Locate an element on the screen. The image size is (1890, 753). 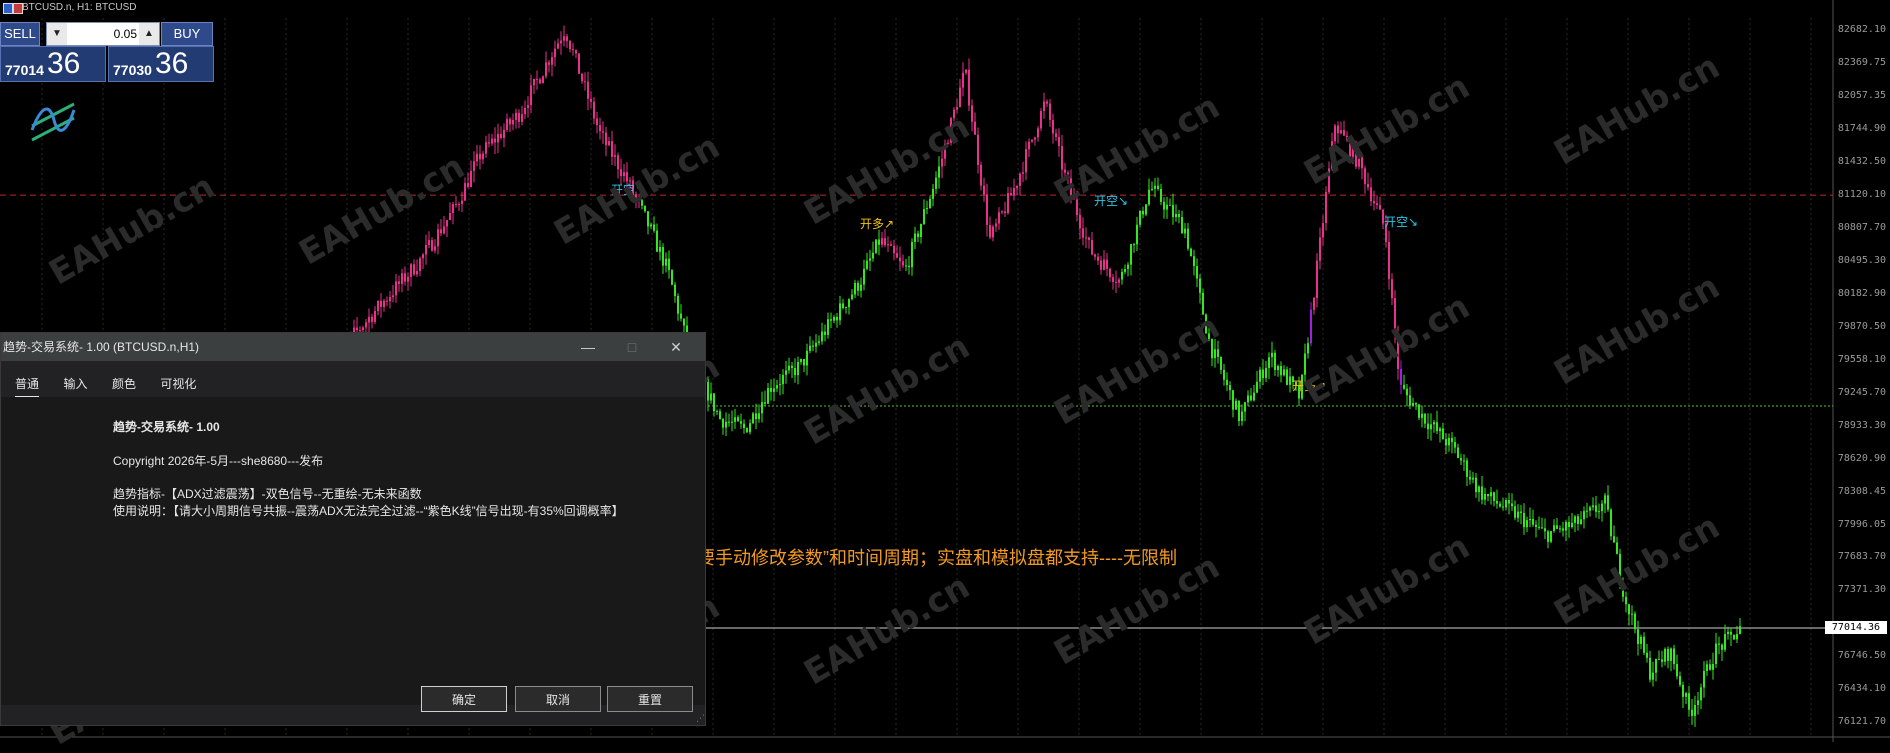
minimize-icon: — is located at coordinates (588, 347).